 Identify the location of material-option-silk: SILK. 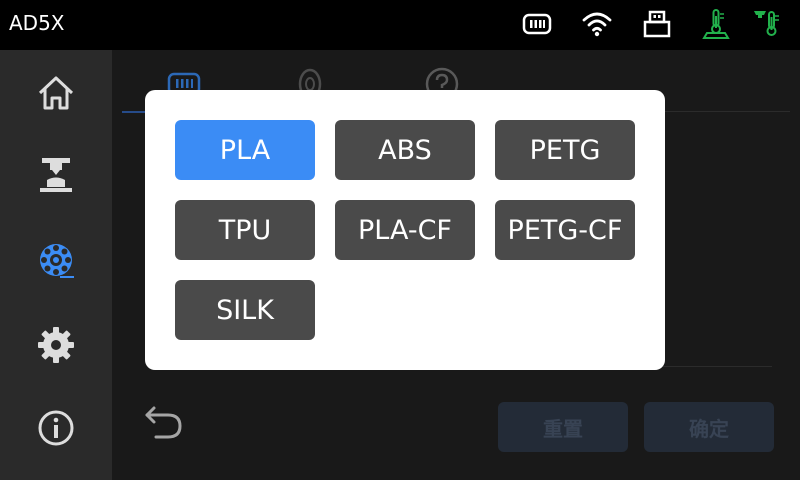
(245, 310).